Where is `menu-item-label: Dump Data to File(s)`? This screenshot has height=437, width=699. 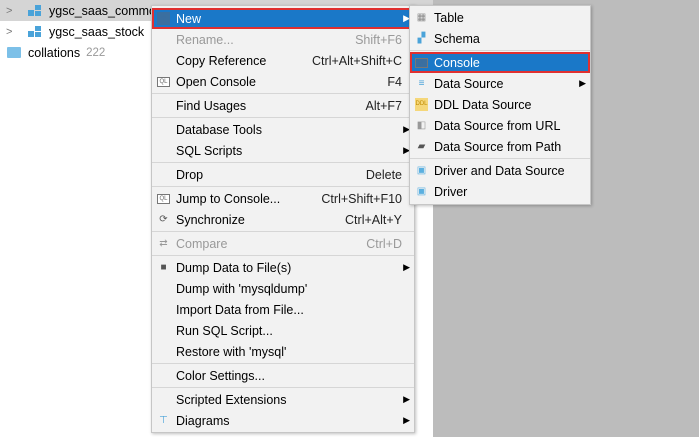
menu-item-label: Dump Data to File(s) is located at coordinates (234, 267).